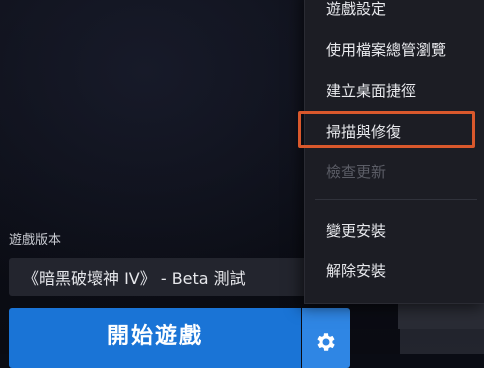 This screenshot has width=484, height=368. I want to click on menu-item-change-install: 變更安裝, so click(356, 230).